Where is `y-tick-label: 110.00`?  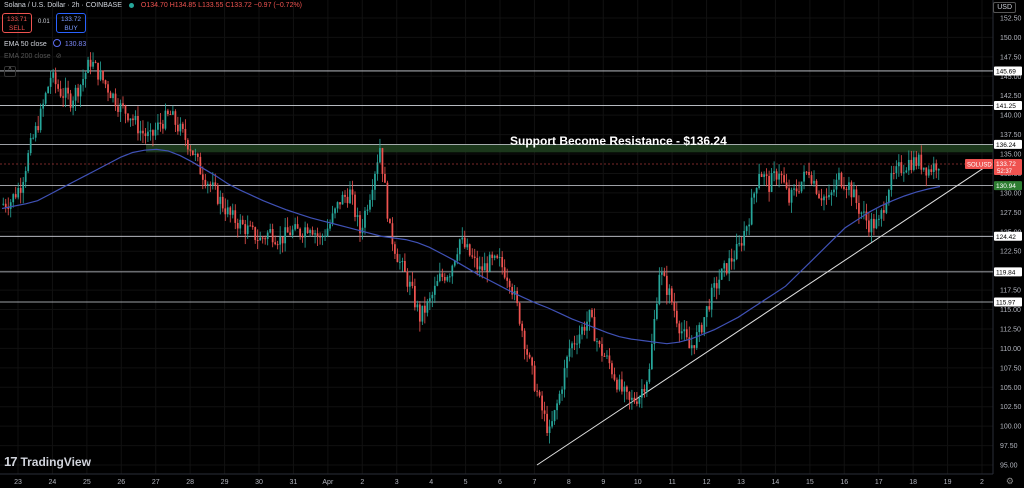
y-tick-label: 110.00 is located at coordinates (1010, 349).